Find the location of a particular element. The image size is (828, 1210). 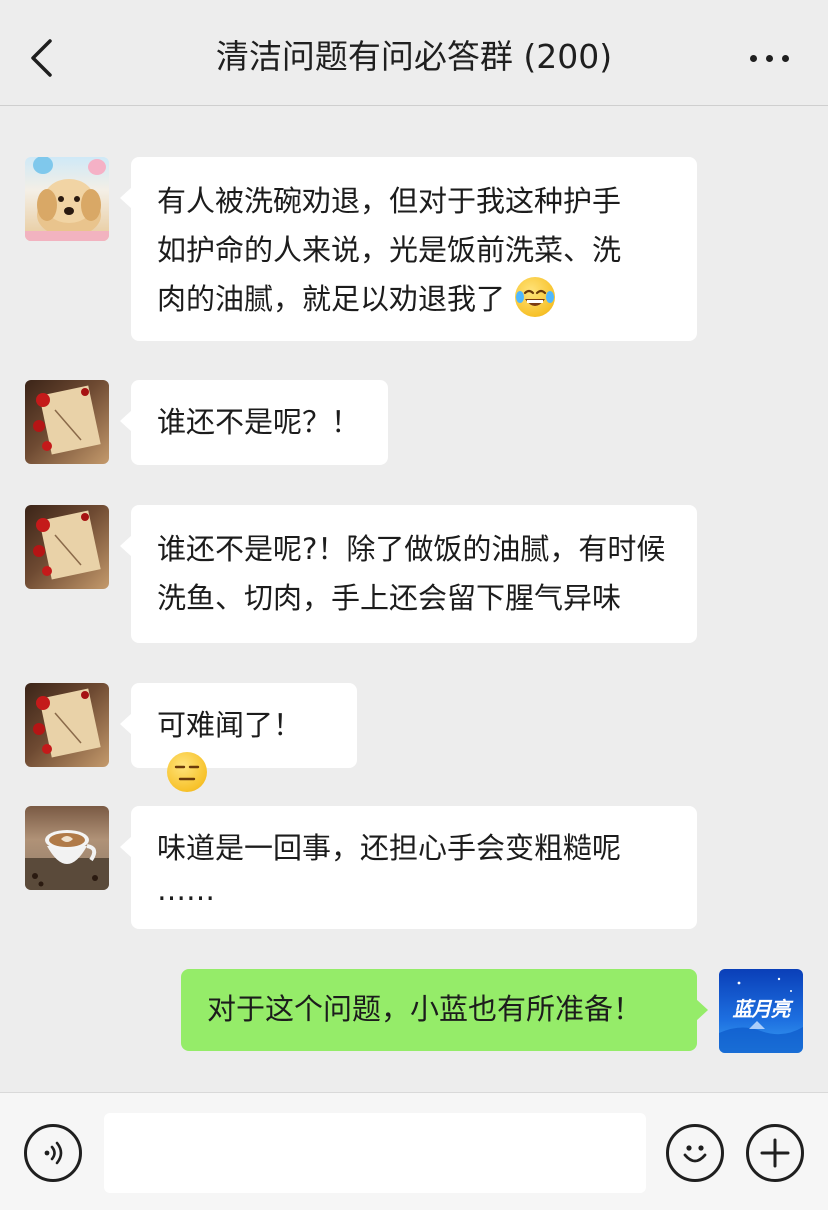

expressionless-face-emoji is located at coordinates (187, 772).